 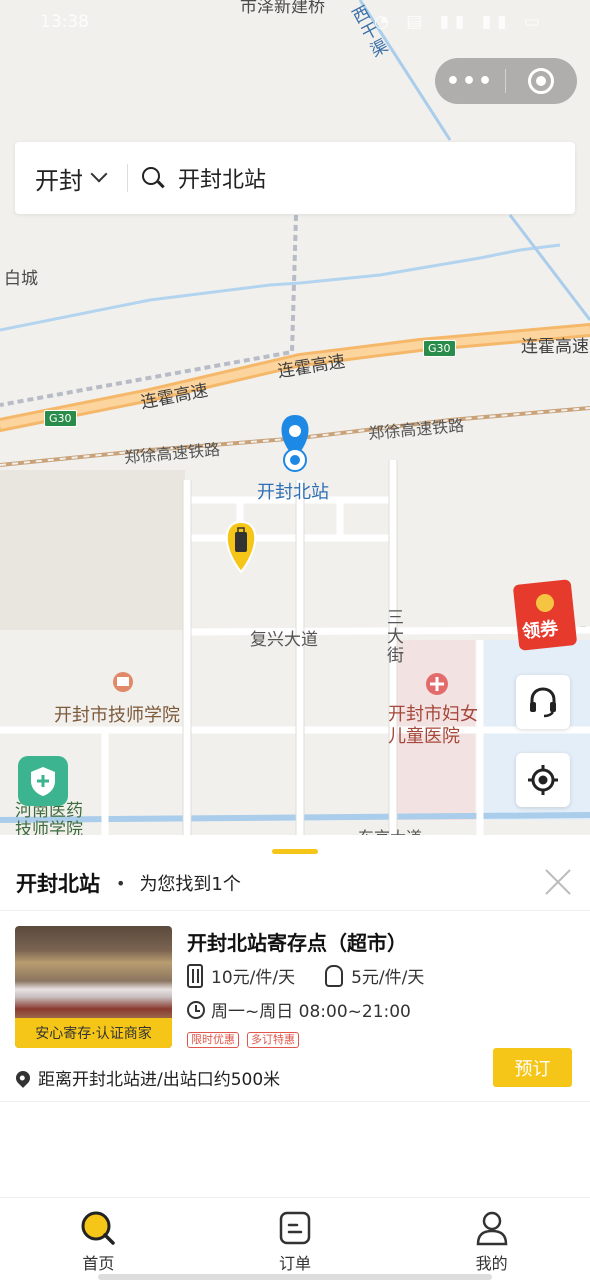 I want to click on status-time: 13:38, so click(x=64, y=22).